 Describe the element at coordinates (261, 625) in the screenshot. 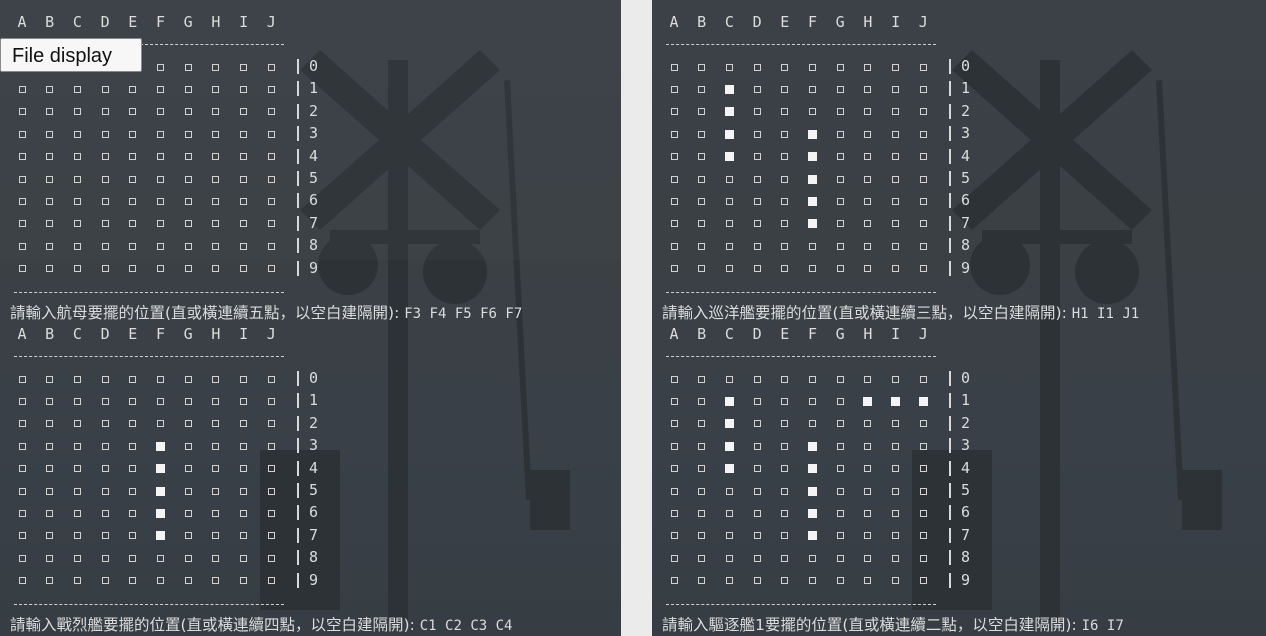

I see `input-prompt: 請輸入戰烈艦要擺的位置(直或橫連續四點，以空白建隔開): C1 C2 C3 C4` at that location.